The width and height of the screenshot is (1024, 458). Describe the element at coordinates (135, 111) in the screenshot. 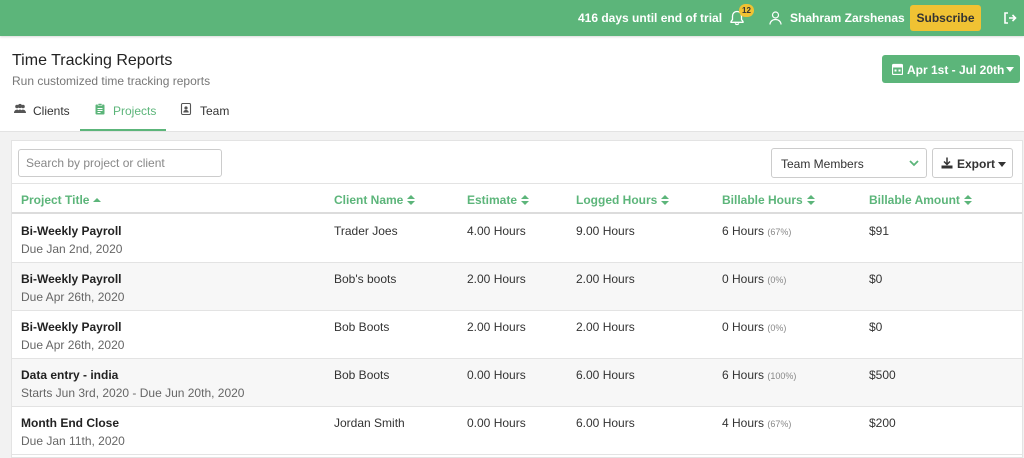

I see `tab-projects-label: Projects` at that location.